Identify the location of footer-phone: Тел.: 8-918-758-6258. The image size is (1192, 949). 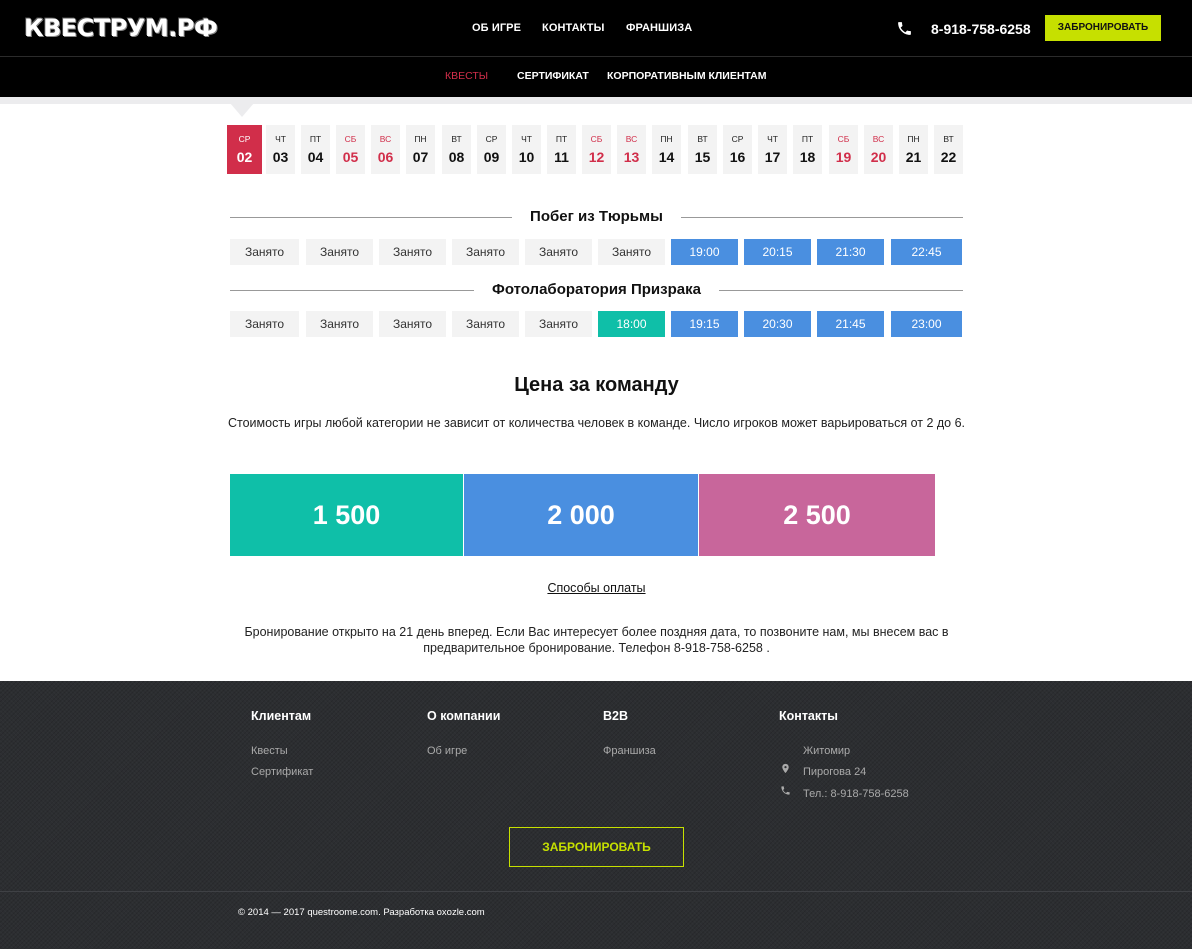
(856, 794).